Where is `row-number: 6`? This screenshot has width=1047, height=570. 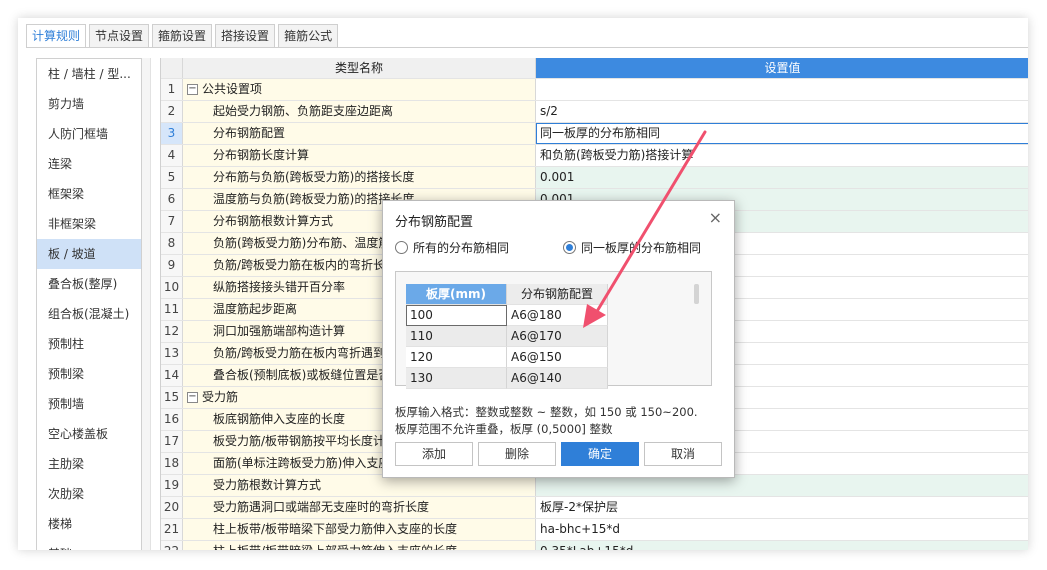
row-number: 6 is located at coordinates (172, 199).